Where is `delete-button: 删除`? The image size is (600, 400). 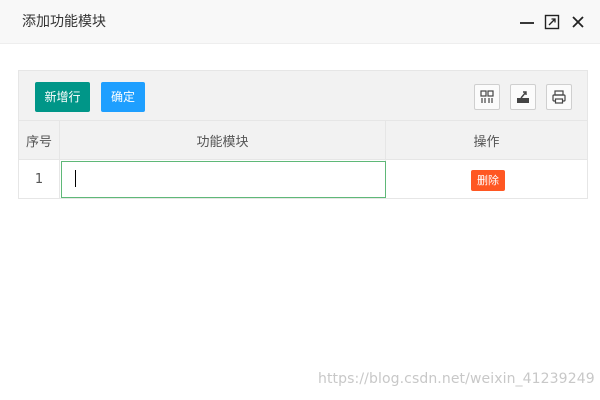
delete-button: 删除 is located at coordinates (488, 180).